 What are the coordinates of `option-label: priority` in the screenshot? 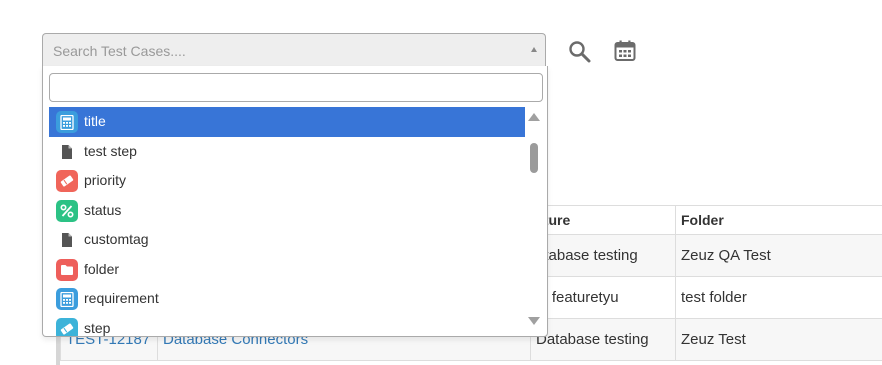 It's located at (105, 180).